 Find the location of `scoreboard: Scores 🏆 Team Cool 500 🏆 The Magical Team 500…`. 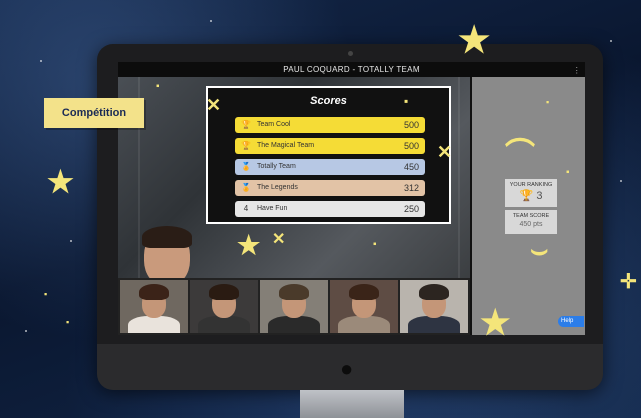

scoreboard: Scores 🏆 Team Cool 500 🏆 The Magical Team 500… is located at coordinates (328, 155).